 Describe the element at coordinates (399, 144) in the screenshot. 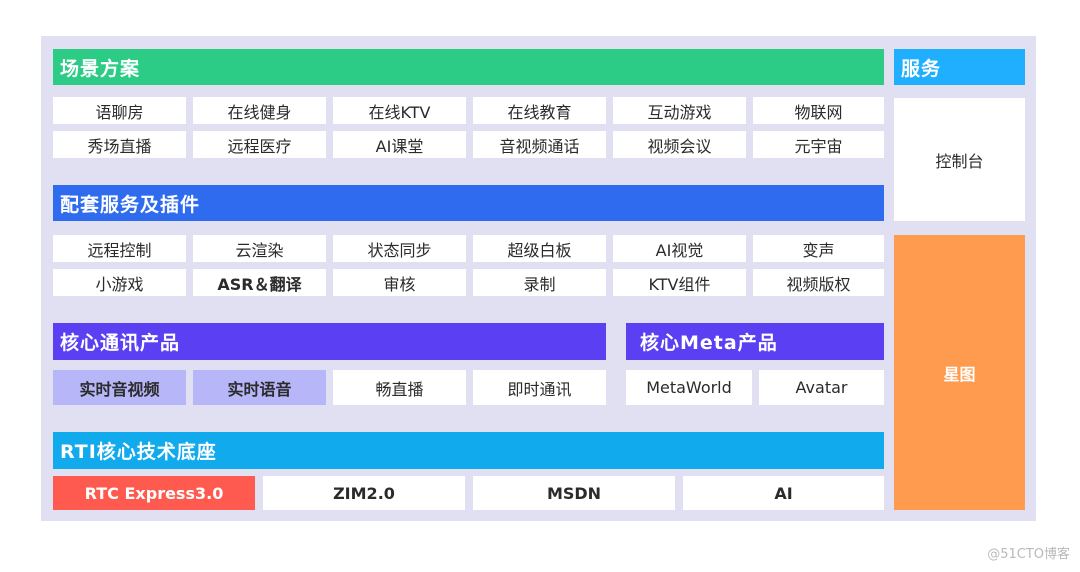

I see `scenario-item: AI课堂` at that location.